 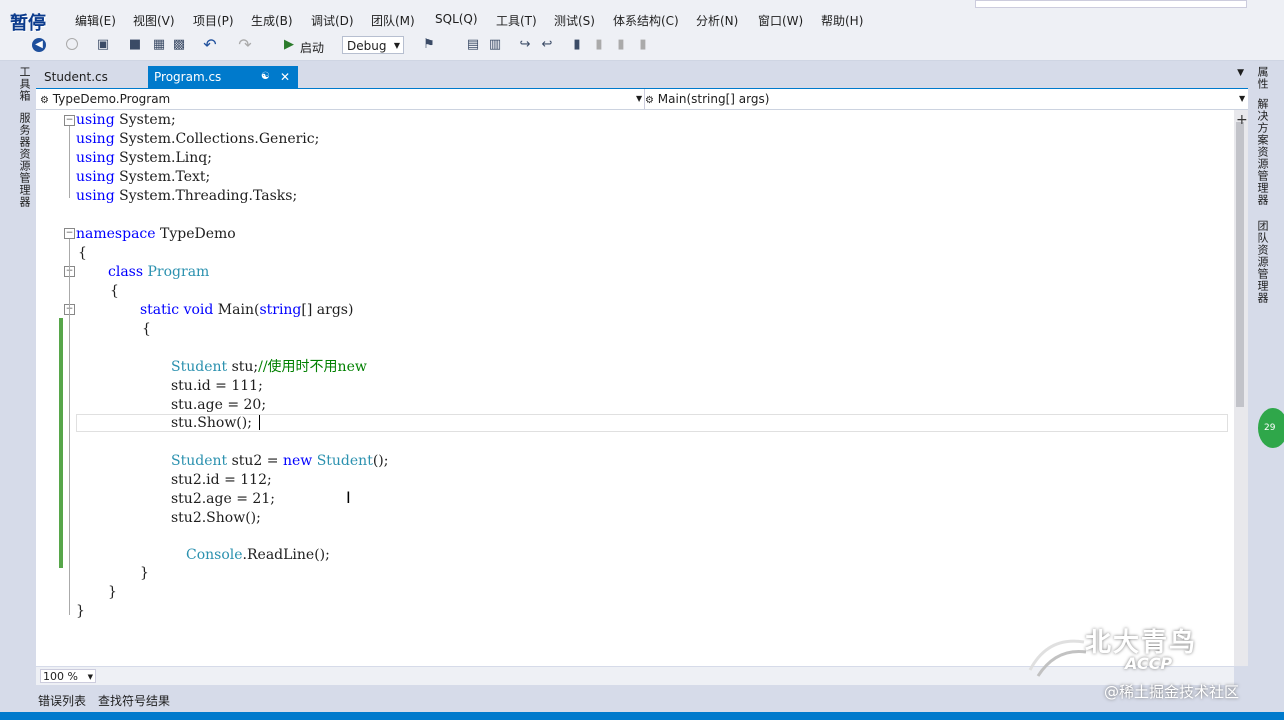 What do you see at coordinates (717, 20) in the screenshot?
I see `menu-analyze: 分析(N)` at bounding box center [717, 20].